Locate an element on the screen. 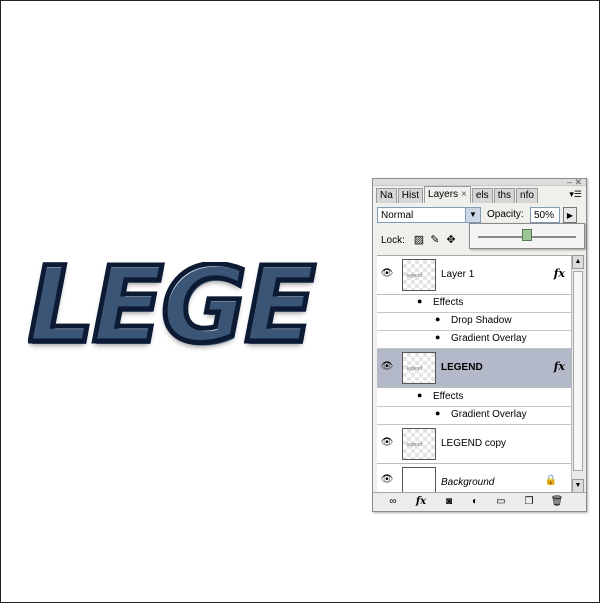 The image size is (600, 603). mask-icon: ◙ is located at coordinates (449, 502).